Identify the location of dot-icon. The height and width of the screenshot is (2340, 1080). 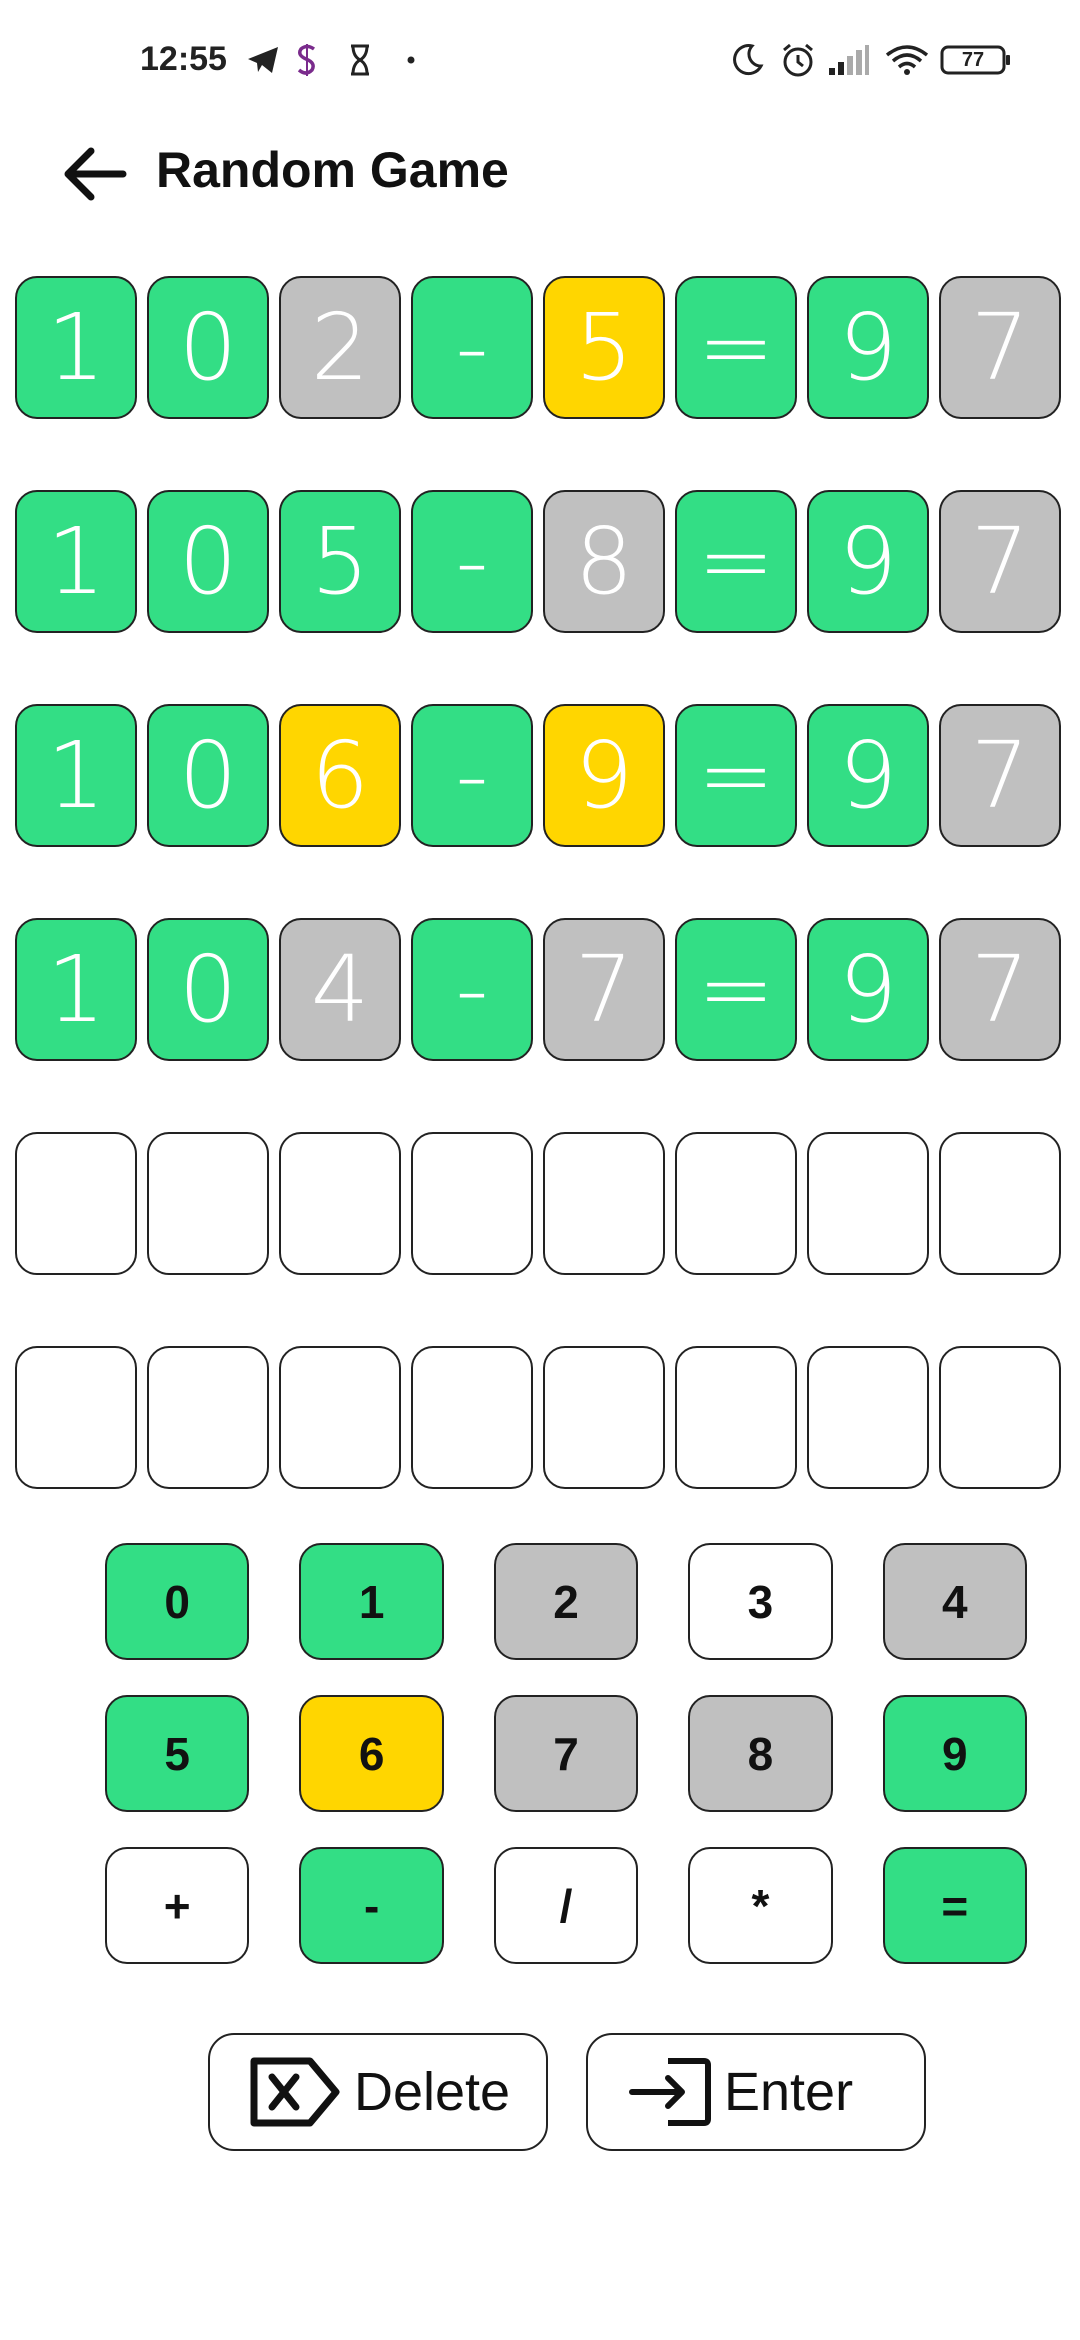
(411, 60).